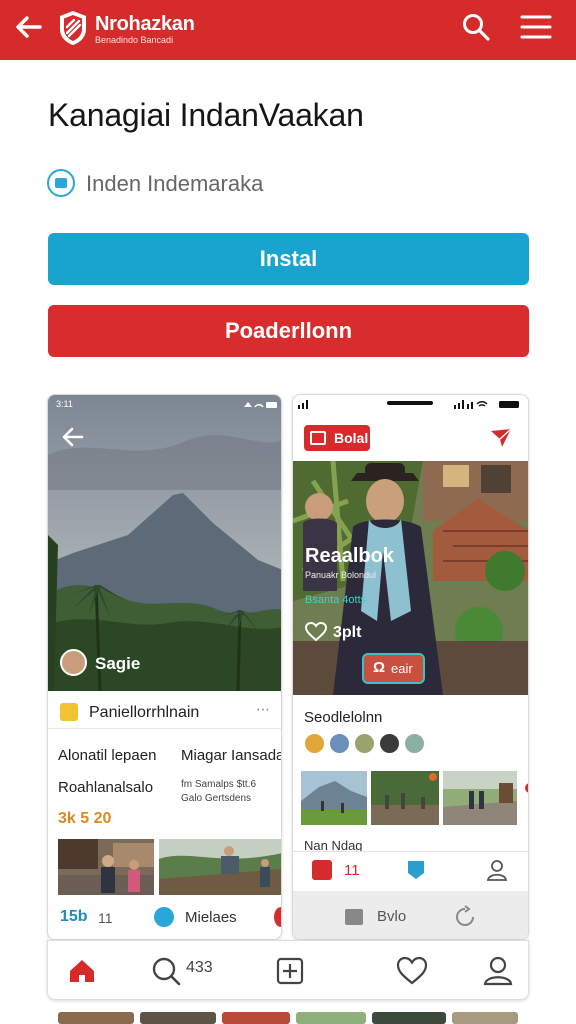 This screenshot has width=576, height=1024. I want to click on profile-name: Sagie, so click(118, 663).